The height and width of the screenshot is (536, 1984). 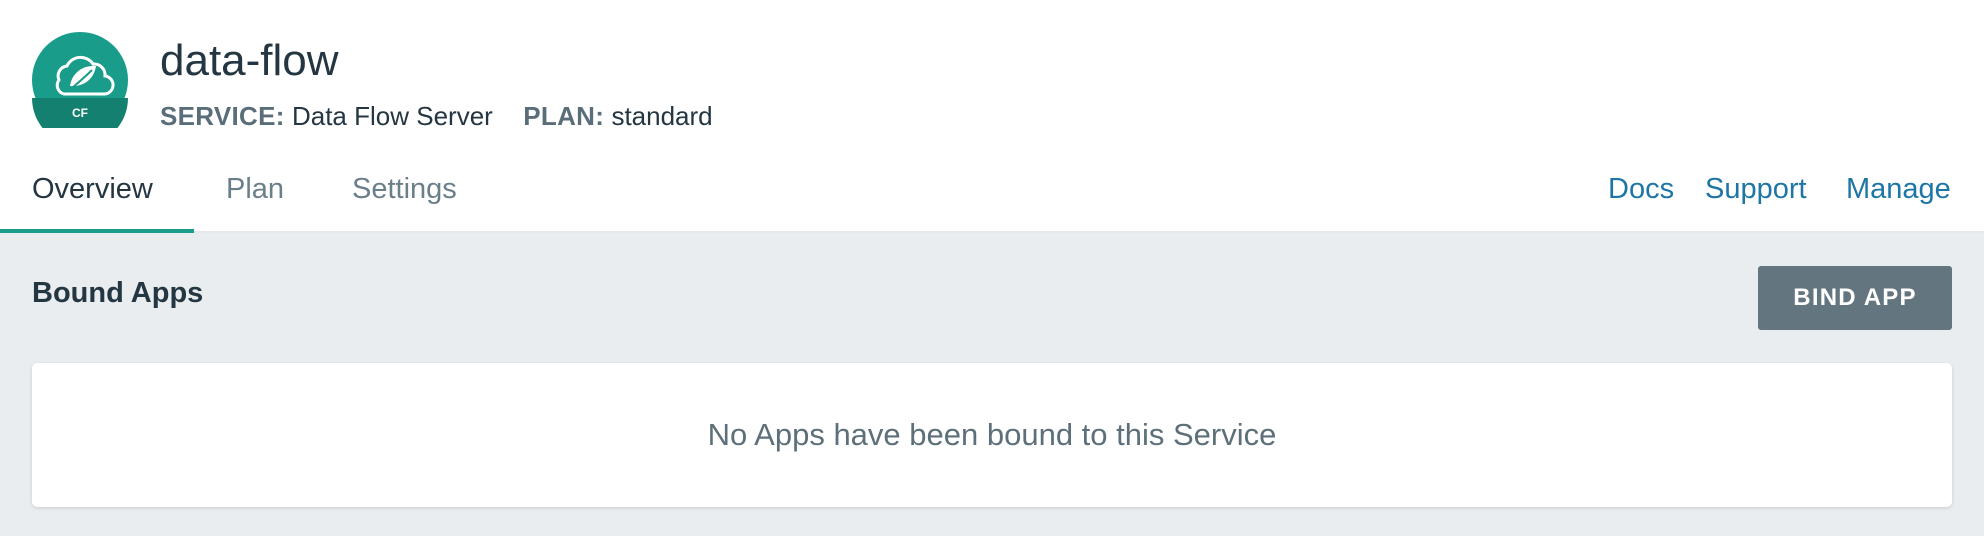 What do you see at coordinates (662, 116) in the screenshot?
I see `plan-value: standard` at bounding box center [662, 116].